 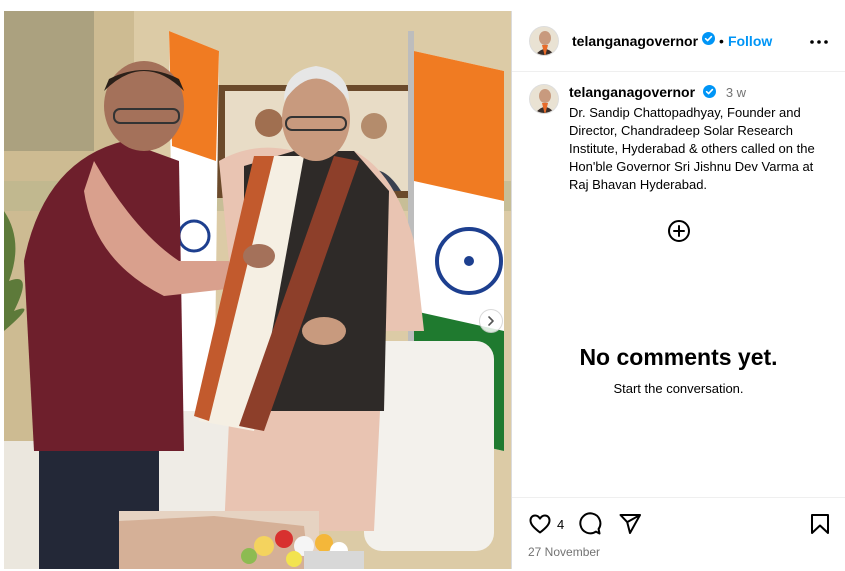 I want to click on post-header: telanganagovernor • Follow, so click(x=678, y=41).